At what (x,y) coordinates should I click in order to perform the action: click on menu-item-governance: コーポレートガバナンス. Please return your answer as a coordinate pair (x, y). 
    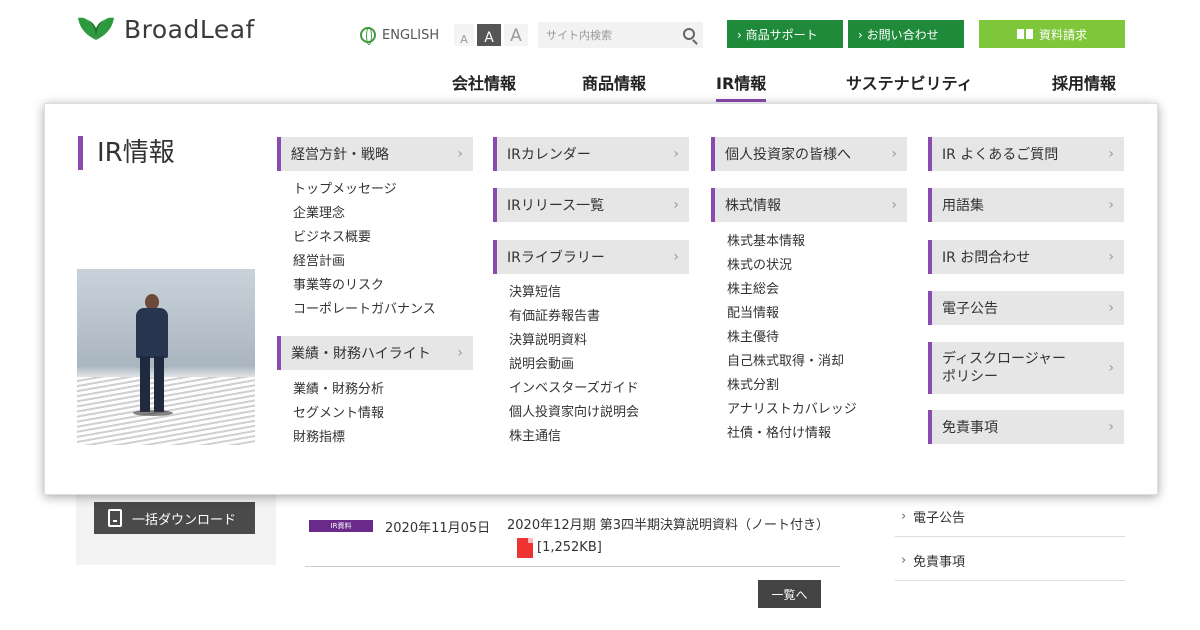
    Looking at the image, I should click on (364, 310).